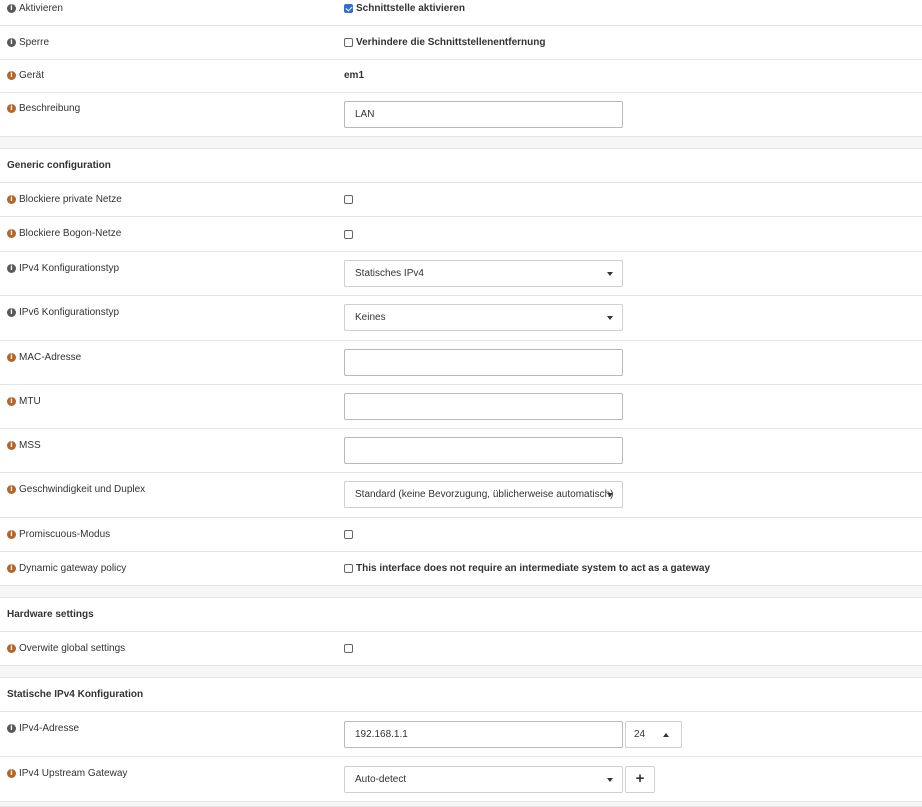 Image resolution: width=922 pixels, height=807 pixels. I want to click on overwrite-global-checkbox, so click(348, 648).